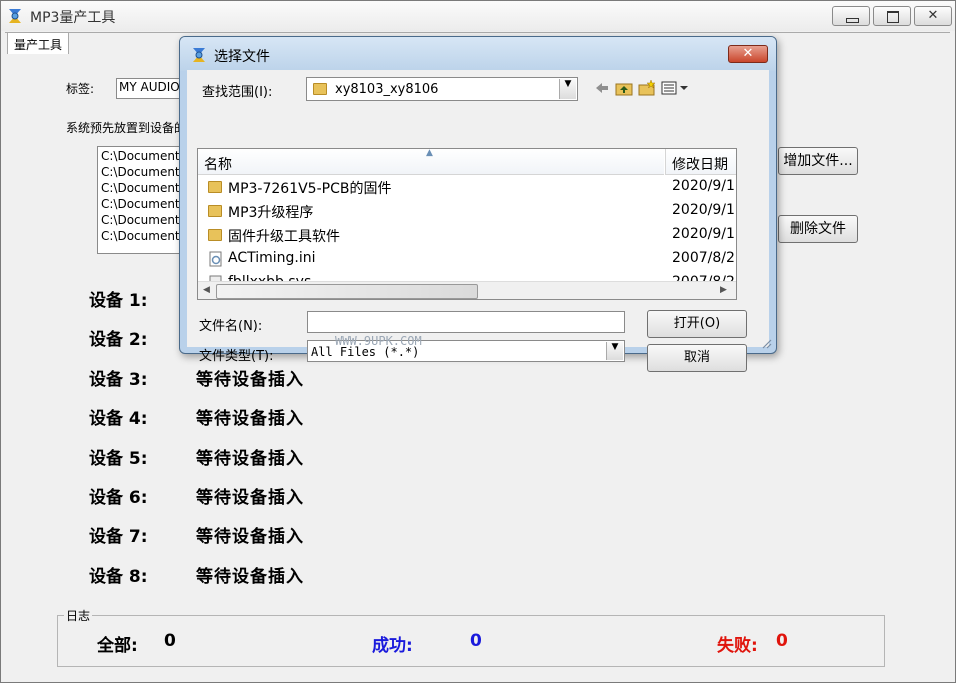  I want to click on vertical-scrollbar: ▲, so click(736, 216).